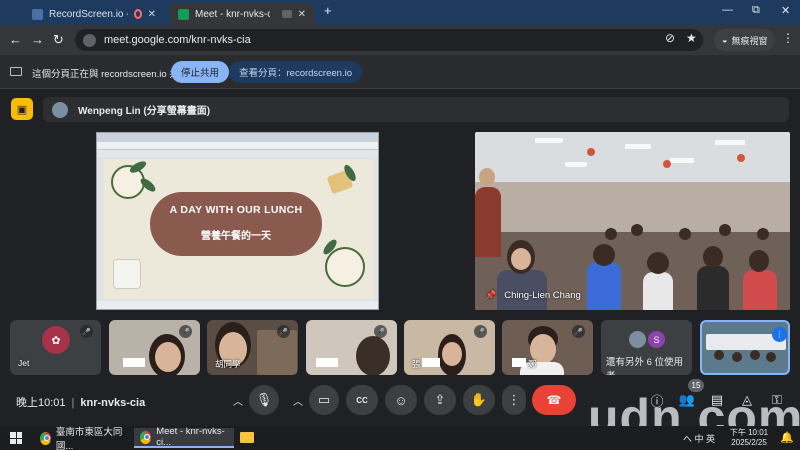  What do you see at coordinates (785, 10) in the screenshot?
I see `close-window-button: ✕` at bounding box center [785, 10].